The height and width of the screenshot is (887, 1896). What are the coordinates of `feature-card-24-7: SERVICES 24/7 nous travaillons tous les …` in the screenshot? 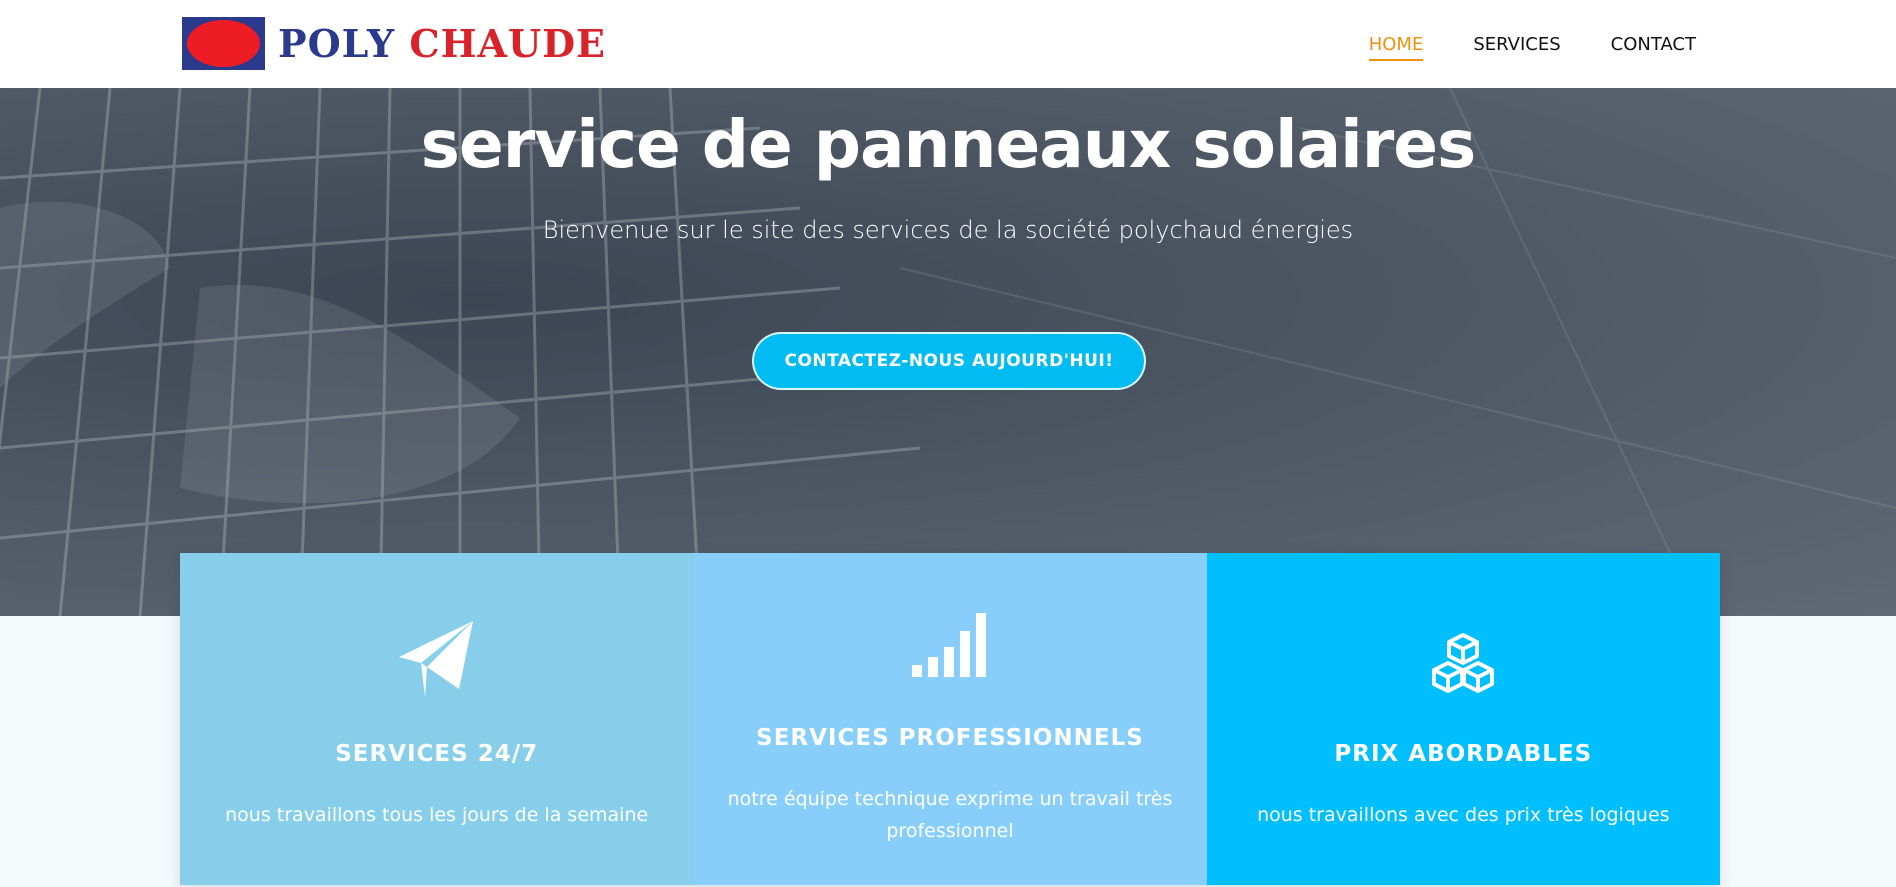 It's located at (437, 719).